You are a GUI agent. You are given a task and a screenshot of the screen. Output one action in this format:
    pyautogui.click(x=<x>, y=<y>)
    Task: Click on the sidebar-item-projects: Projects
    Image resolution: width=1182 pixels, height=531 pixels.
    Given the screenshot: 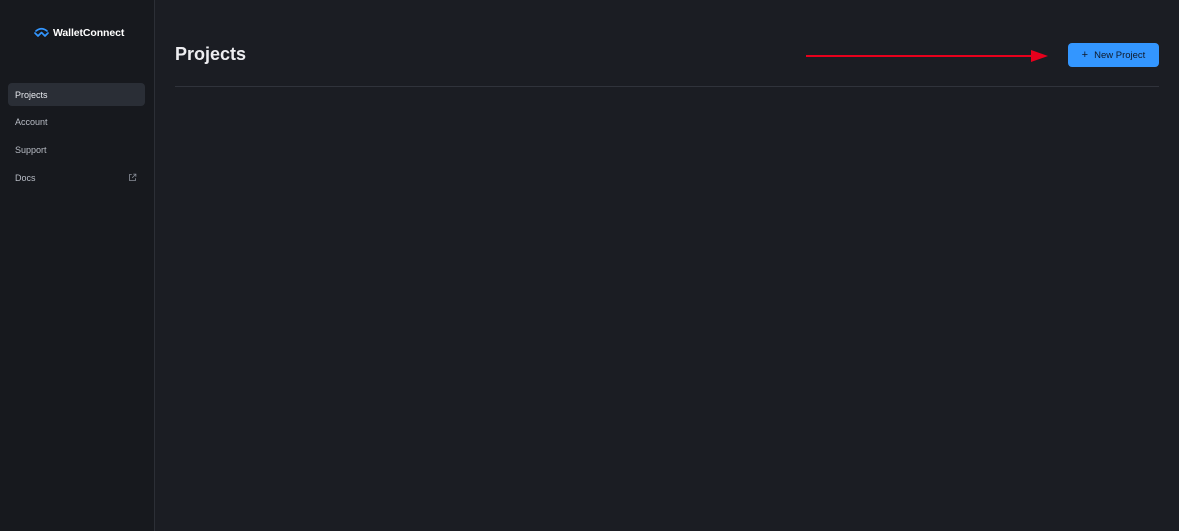 What is the action you would take?
    pyautogui.click(x=76, y=94)
    